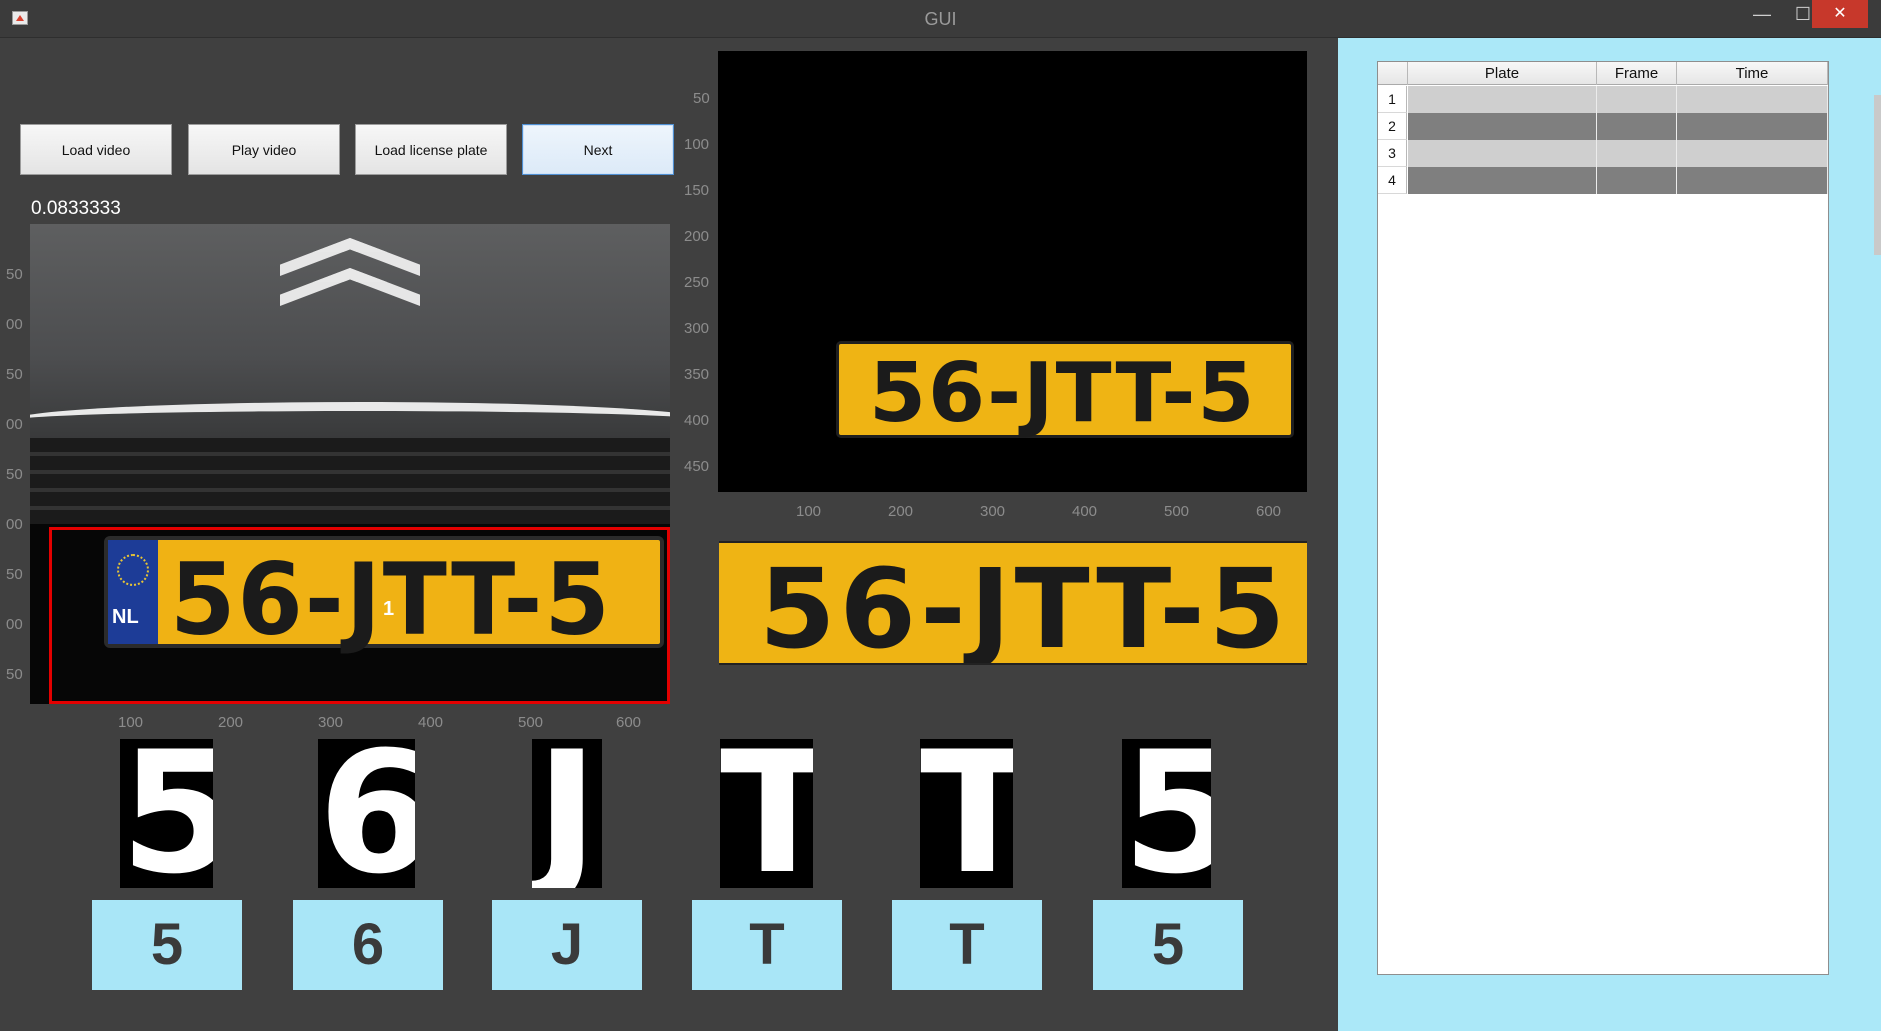 Image resolution: width=1881 pixels, height=1031 pixels. Describe the element at coordinates (1877, 175) in the screenshot. I see `scrollbar` at that location.